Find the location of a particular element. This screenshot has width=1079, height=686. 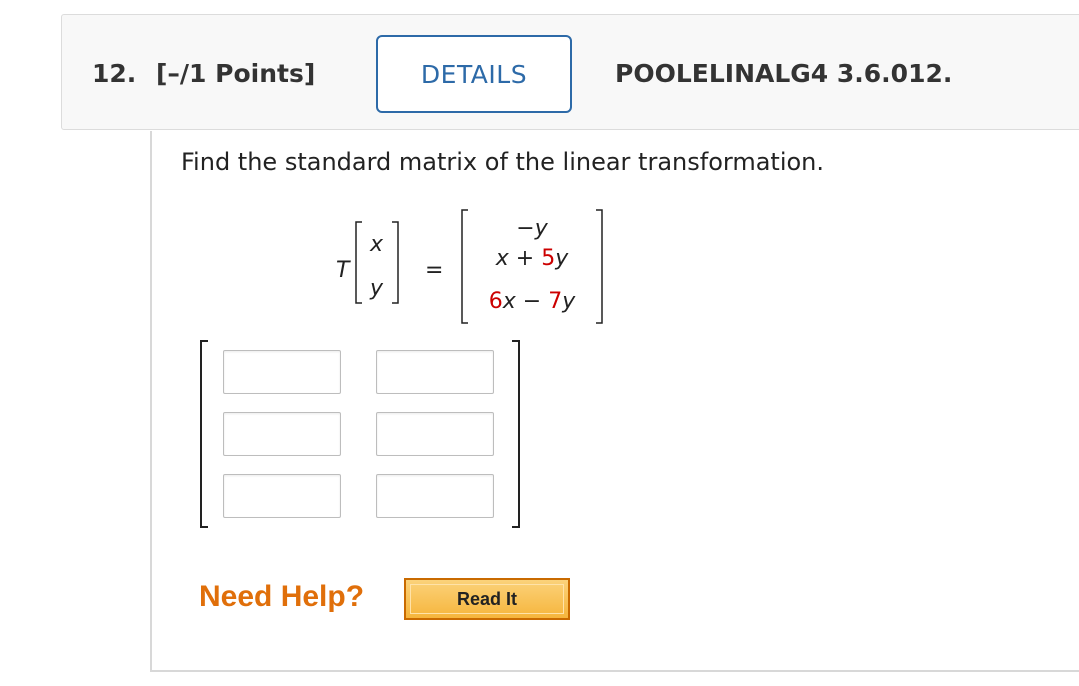

answer-matrix is located at coordinates (360, 435).